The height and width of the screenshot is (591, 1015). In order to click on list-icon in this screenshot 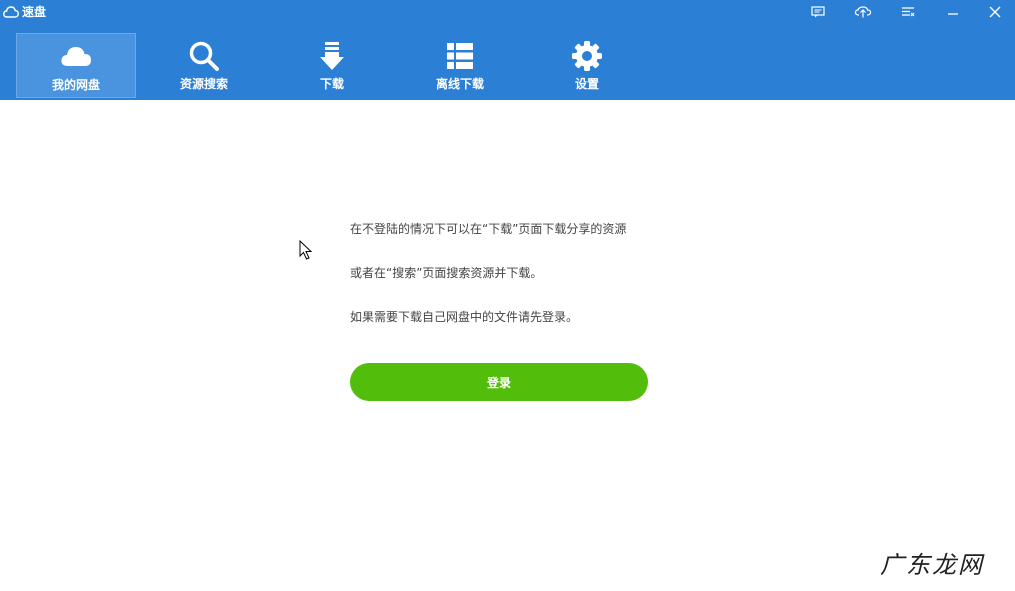, I will do `click(460, 56)`.